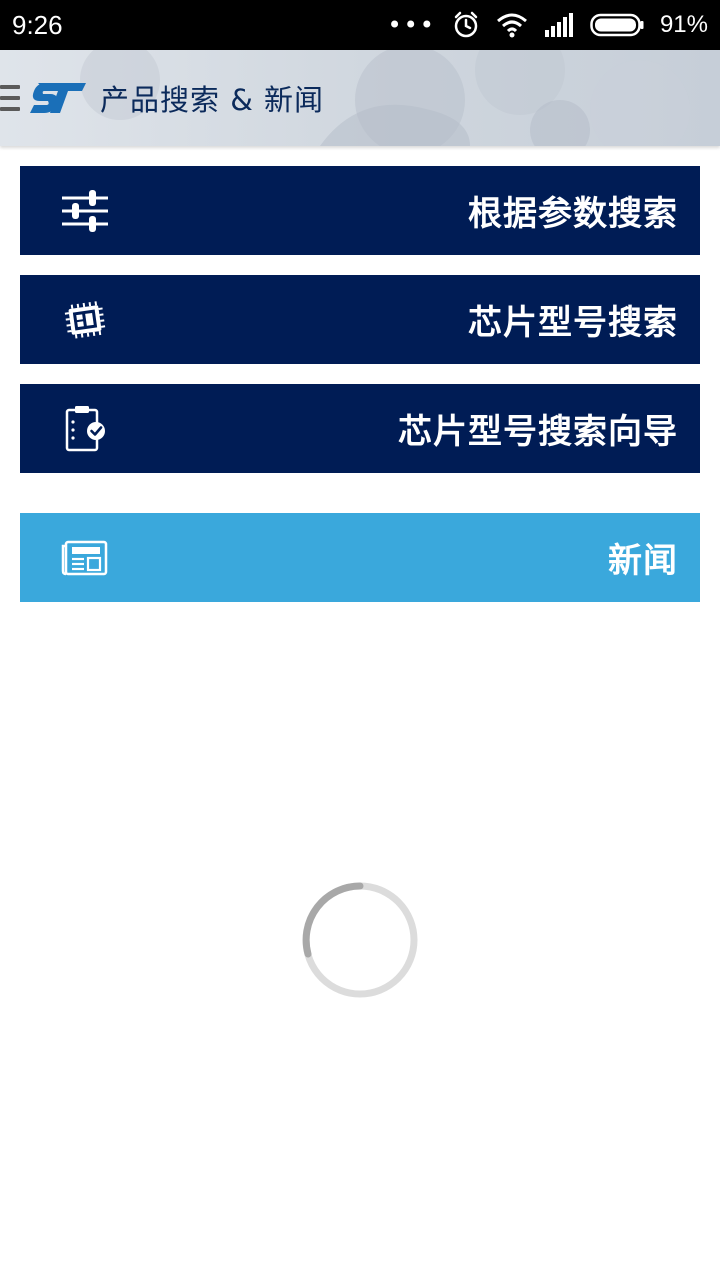  Describe the element at coordinates (573, 323) in the screenshot. I see `button-label: 芯片型号搜索` at that location.